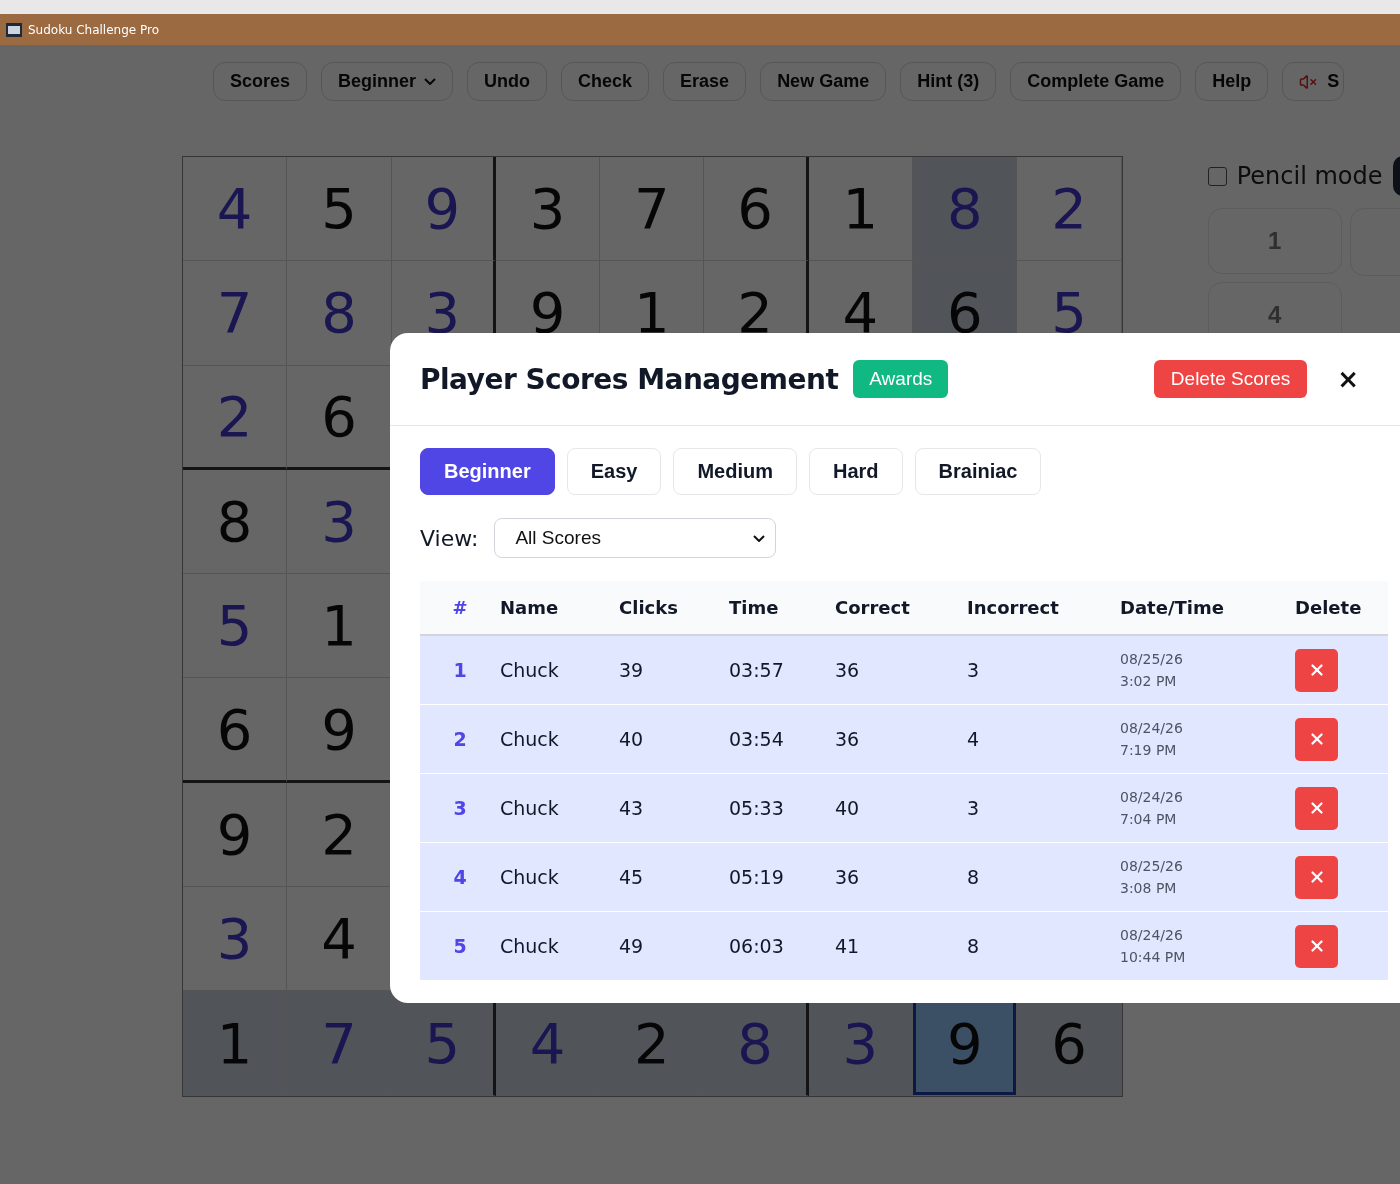 The width and height of the screenshot is (1400, 1184). I want to click on date-text: 08/24/26, so click(1152, 935).